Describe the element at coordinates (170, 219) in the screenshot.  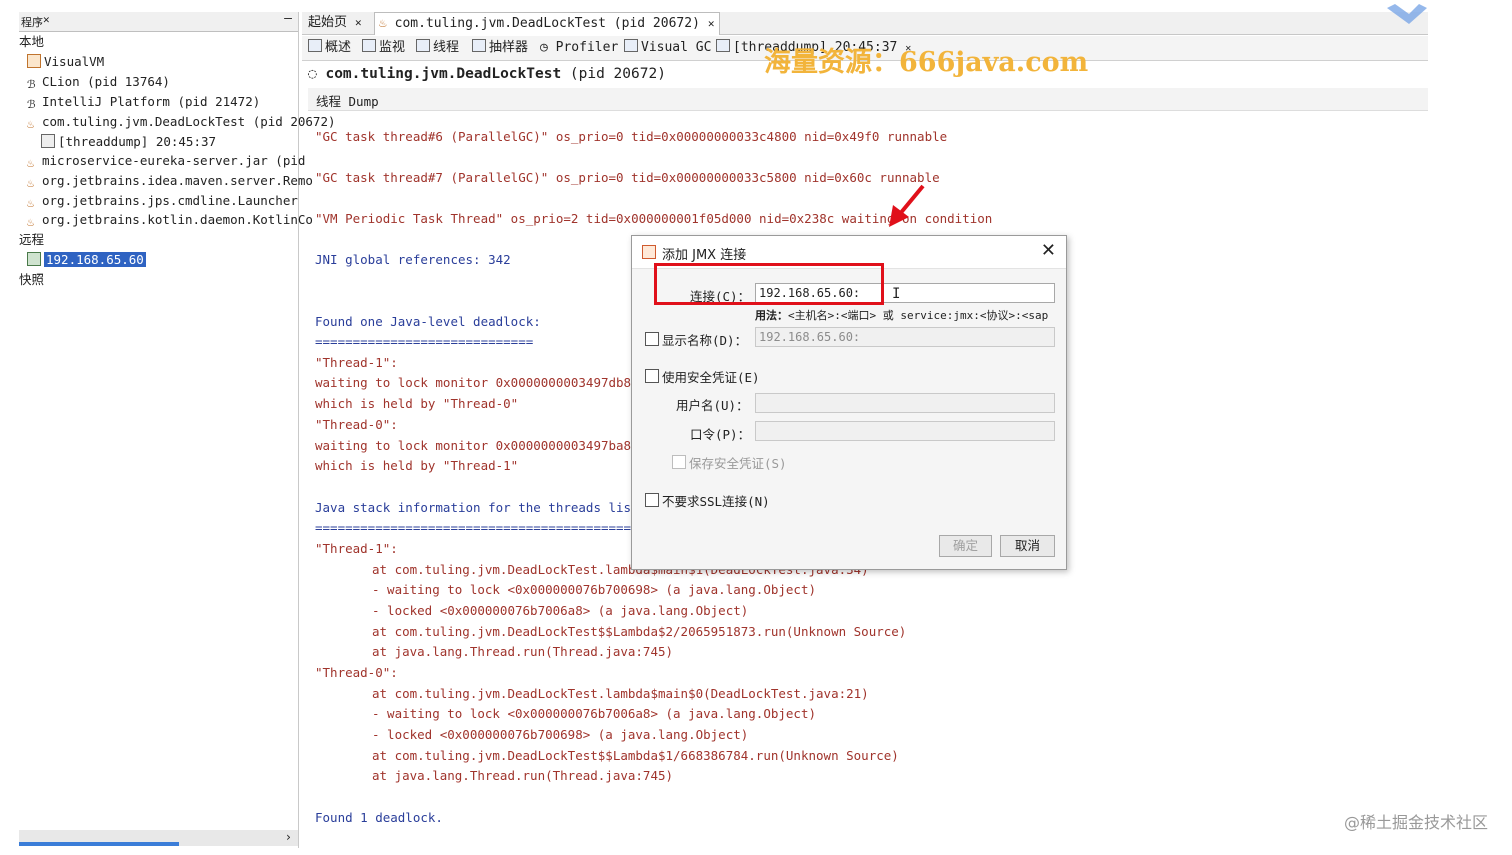
I see `tree-node-kotlin-daemon: ♨ org.jetbrains.kotlin.daemon.KotlinCo` at that location.